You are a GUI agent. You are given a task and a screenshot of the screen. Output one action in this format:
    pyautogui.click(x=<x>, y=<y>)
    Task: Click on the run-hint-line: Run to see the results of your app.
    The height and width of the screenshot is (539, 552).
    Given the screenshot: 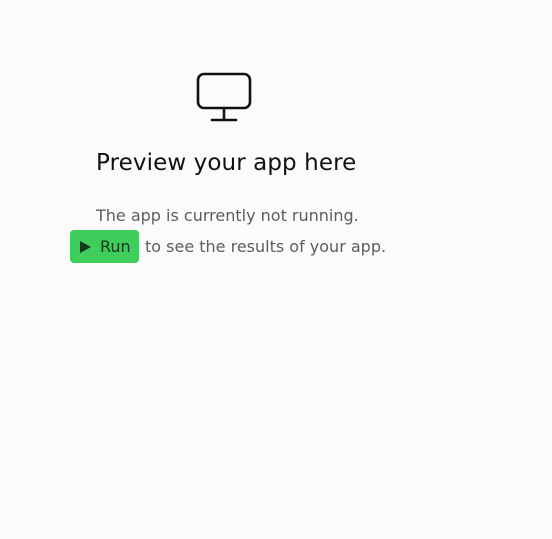 What is the action you would take?
    pyautogui.click(x=228, y=246)
    